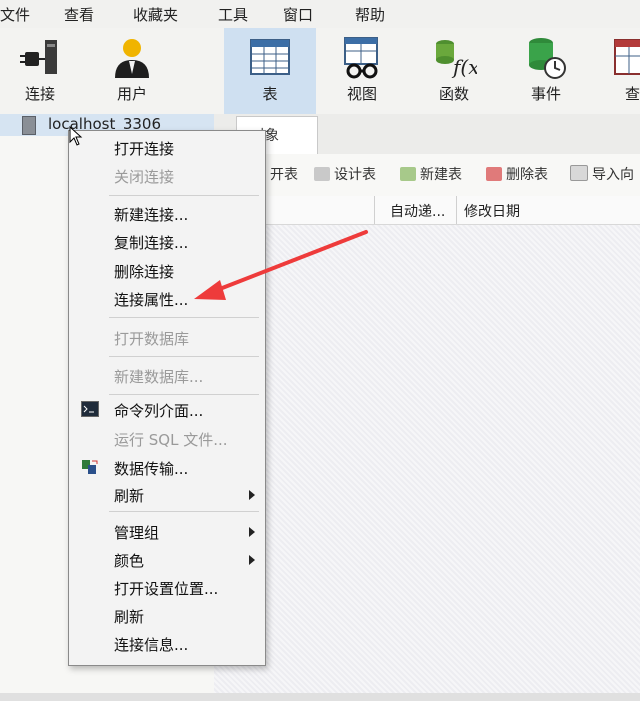 This screenshot has width=640, height=701. Describe the element at coordinates (144, 272) in the screenshot. I see `menu-delete-connection-label: 删除连接` at that location.